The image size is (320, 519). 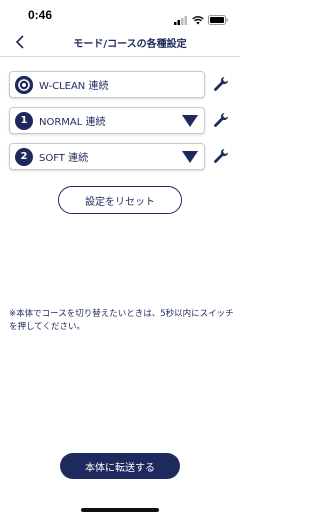 I want to click on instruction-note: ※本体でコースを切り替えたいときは、5秒以内にスイッチを押してください。, so click(x=121, y=320).